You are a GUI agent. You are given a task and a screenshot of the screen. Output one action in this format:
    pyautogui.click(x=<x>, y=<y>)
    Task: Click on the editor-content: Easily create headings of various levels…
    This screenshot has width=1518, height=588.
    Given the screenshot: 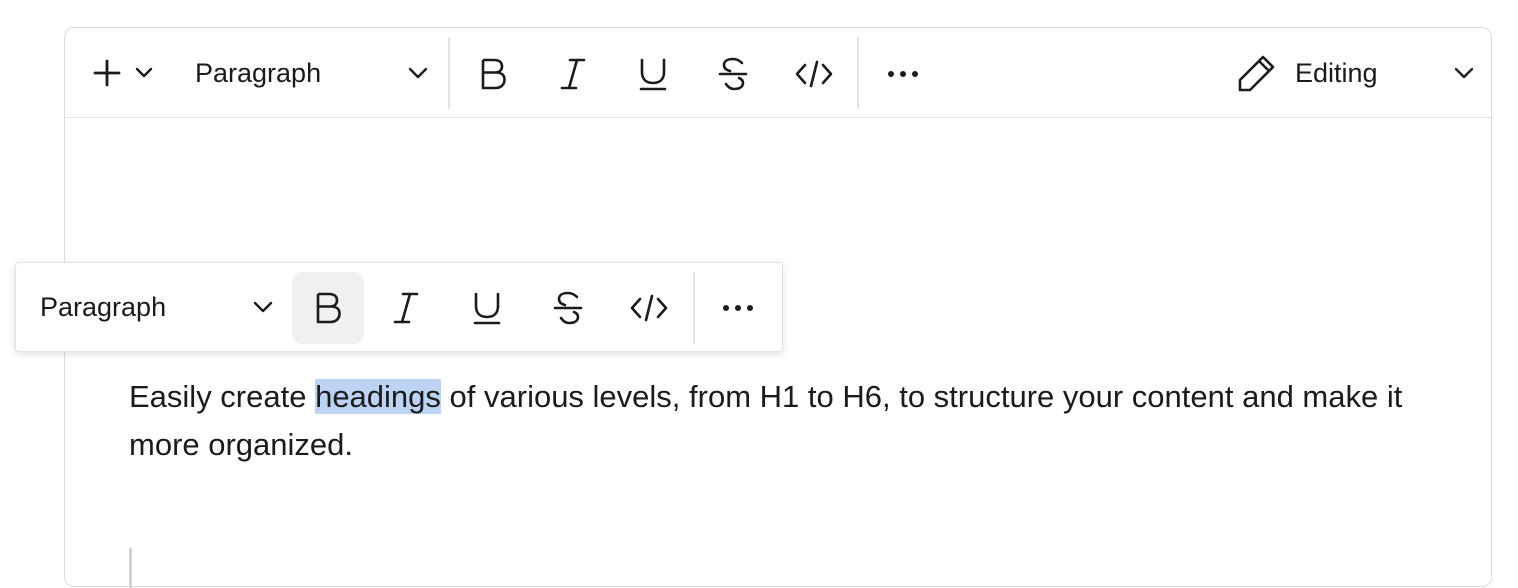 What is the action you would take?
    pyautogui.click(x=779, y=421)
    